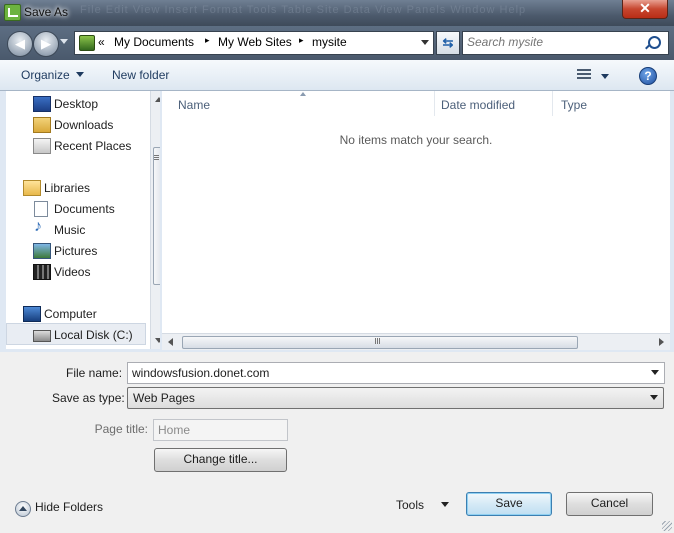  Describe the element at coordinates (41, 227) in the screenshot. I see `music-icon` at that location.